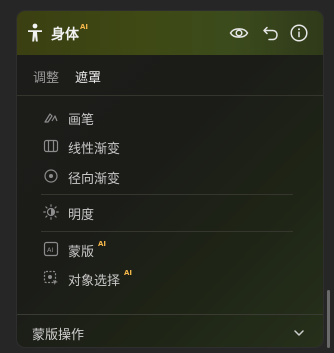 This screenshot has height=353, width=334. What do you see at coordinates (170, 33) in the screenshot?
I see `panel-header: 身体AI` at bounding box center [170, 33].